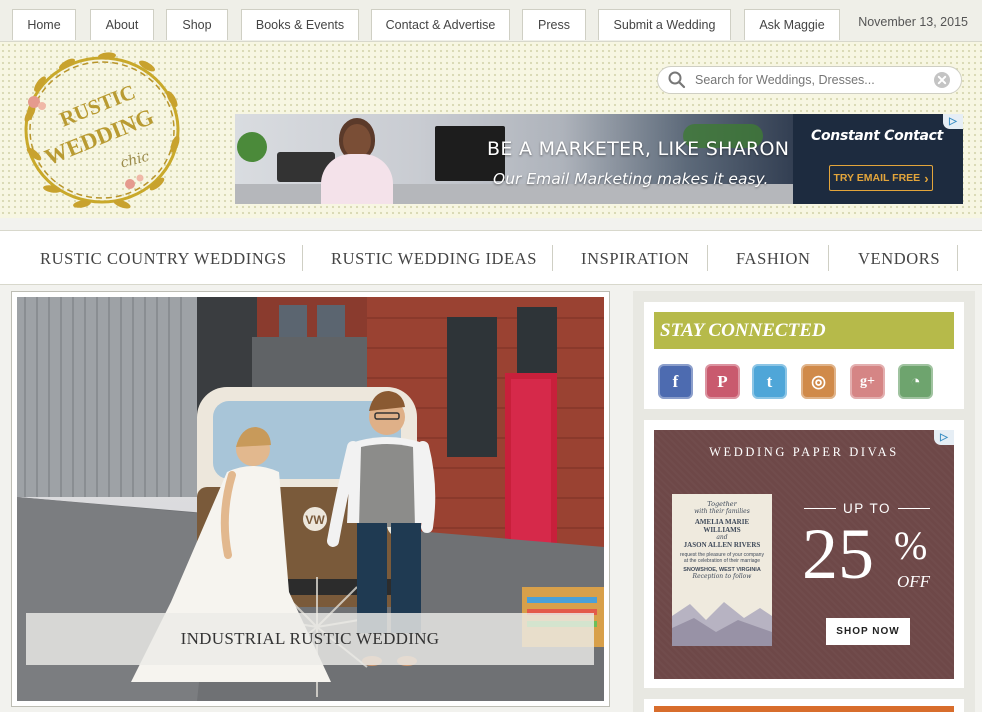 The width and height of the screenshot is (982, 712). Describe the element at coordinates (252, 147) in the screenshot. I see `plant-left-image` at that location.